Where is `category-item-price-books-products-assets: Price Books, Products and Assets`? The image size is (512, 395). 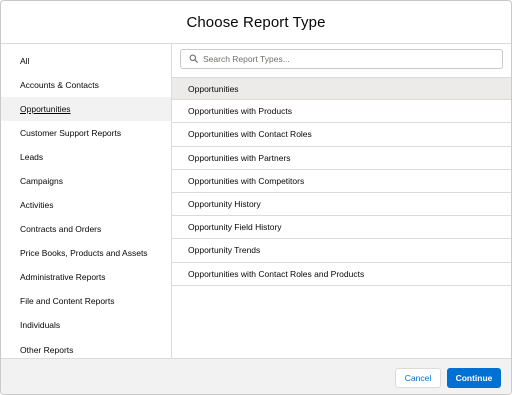 category-item-price-books-products-assets: Price Books, Products and Assets is located at coordinates (86, 253).